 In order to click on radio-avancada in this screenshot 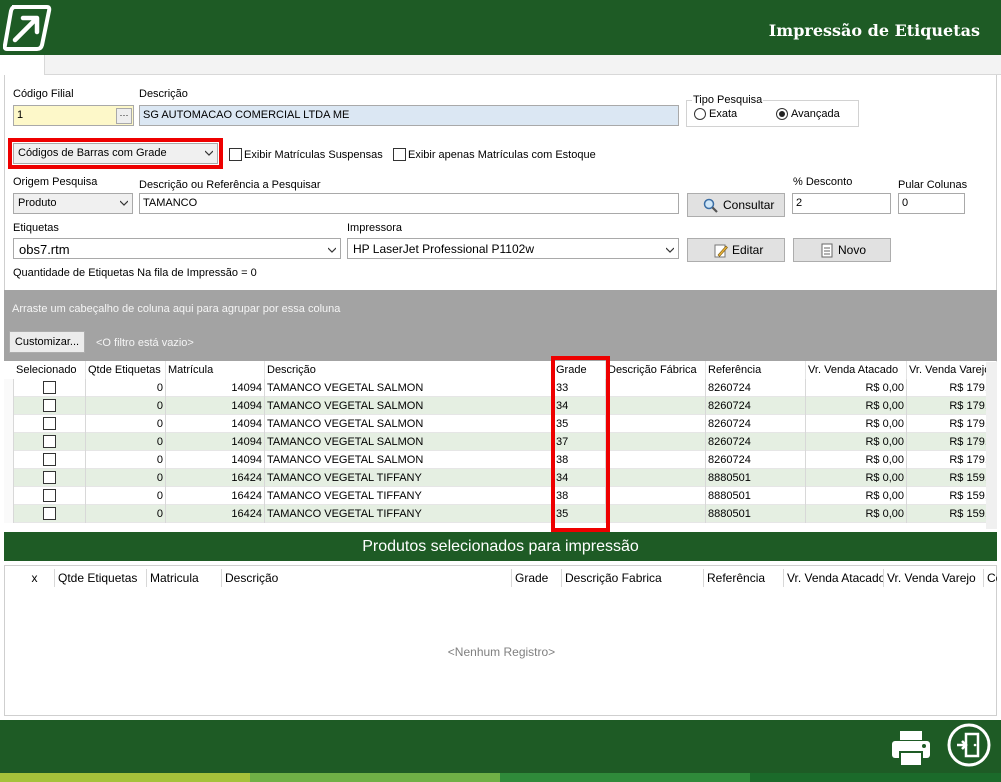, I will do `click(782, 114)`.